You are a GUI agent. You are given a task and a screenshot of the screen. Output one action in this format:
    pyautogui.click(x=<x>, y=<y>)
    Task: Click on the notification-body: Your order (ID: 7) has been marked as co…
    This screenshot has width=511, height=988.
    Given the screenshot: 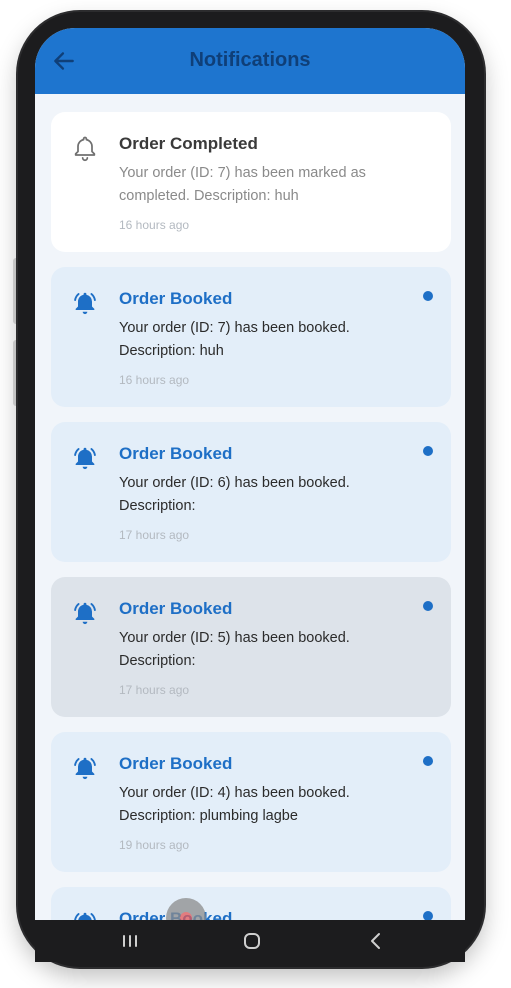 What is the action you would take?
    pyautogui.click(x=242, y=184)
    